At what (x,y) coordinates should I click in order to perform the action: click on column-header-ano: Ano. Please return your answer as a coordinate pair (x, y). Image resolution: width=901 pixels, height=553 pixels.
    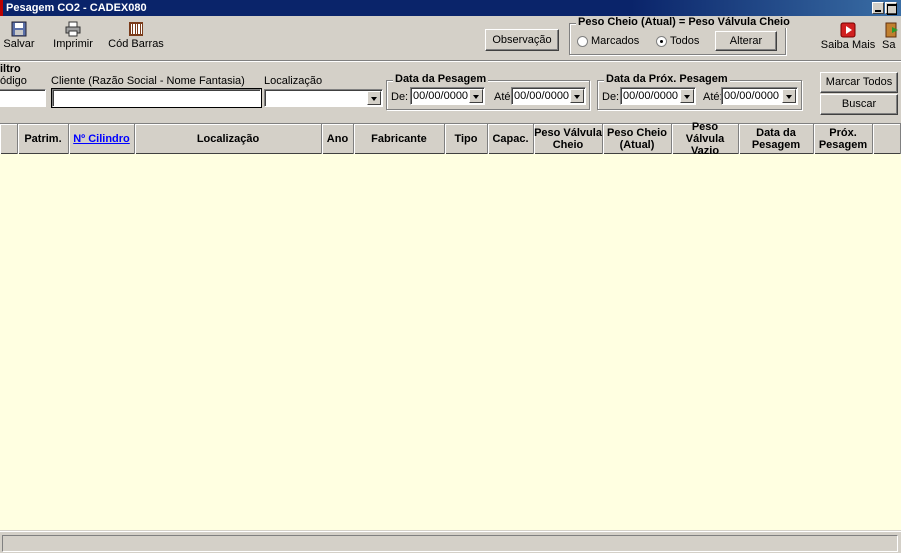
    Looking at the image, I should click on (338, 139).